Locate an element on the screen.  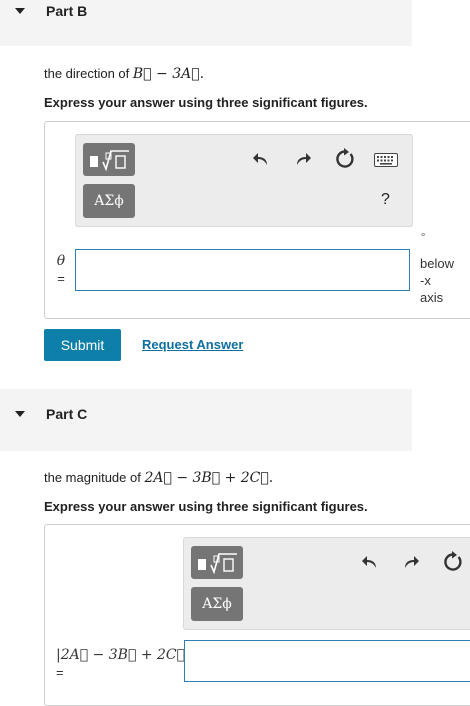
part-c-title: Part C is located at coordinates (67, 414).